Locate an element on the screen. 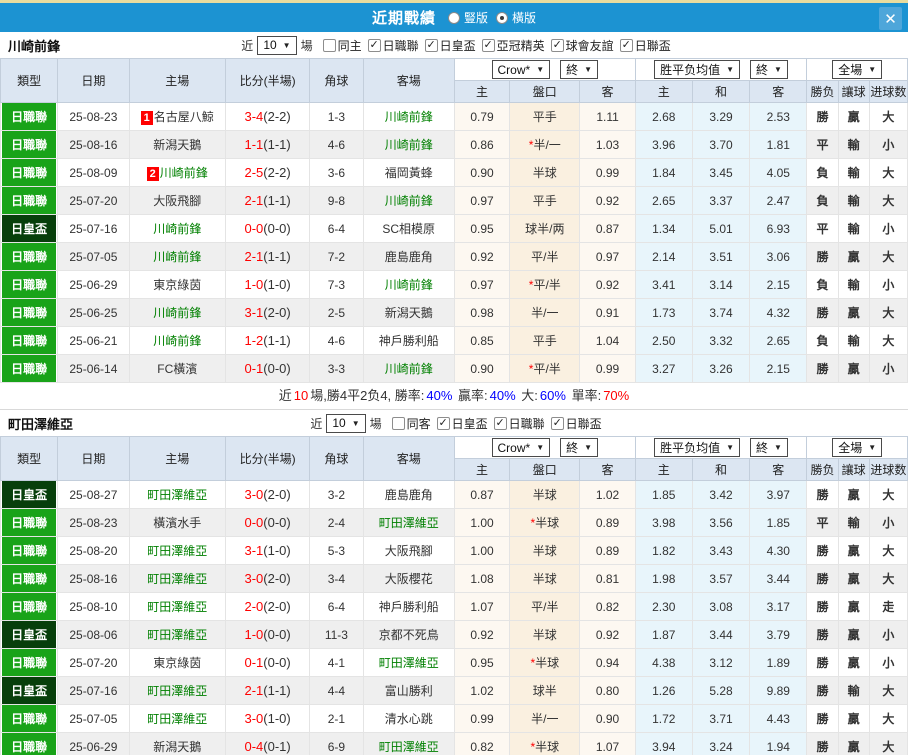 The image size is (908, 755). match-type-cell: 日皇盃 is located at coordinates (29, 634).